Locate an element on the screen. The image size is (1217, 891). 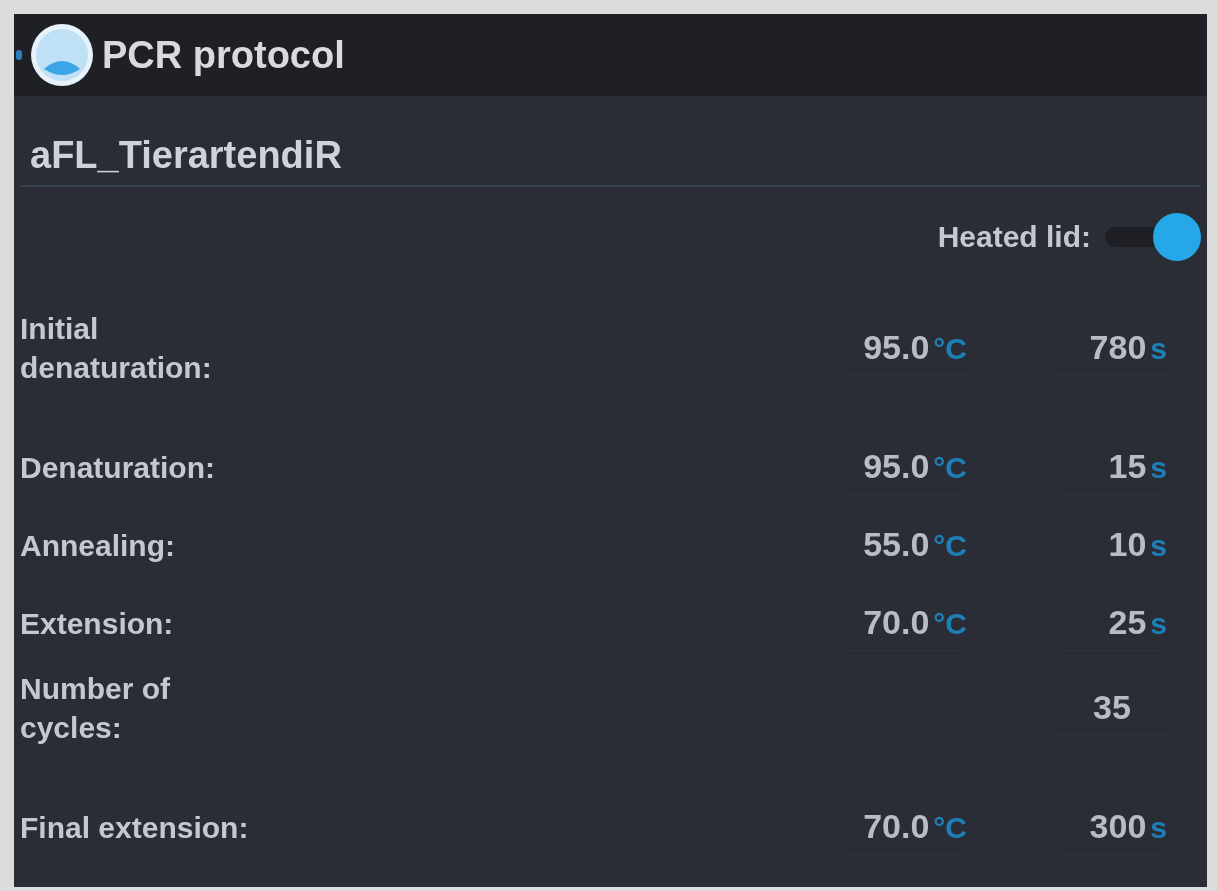
time-field: 10s is located at coordinates (1112, 545).